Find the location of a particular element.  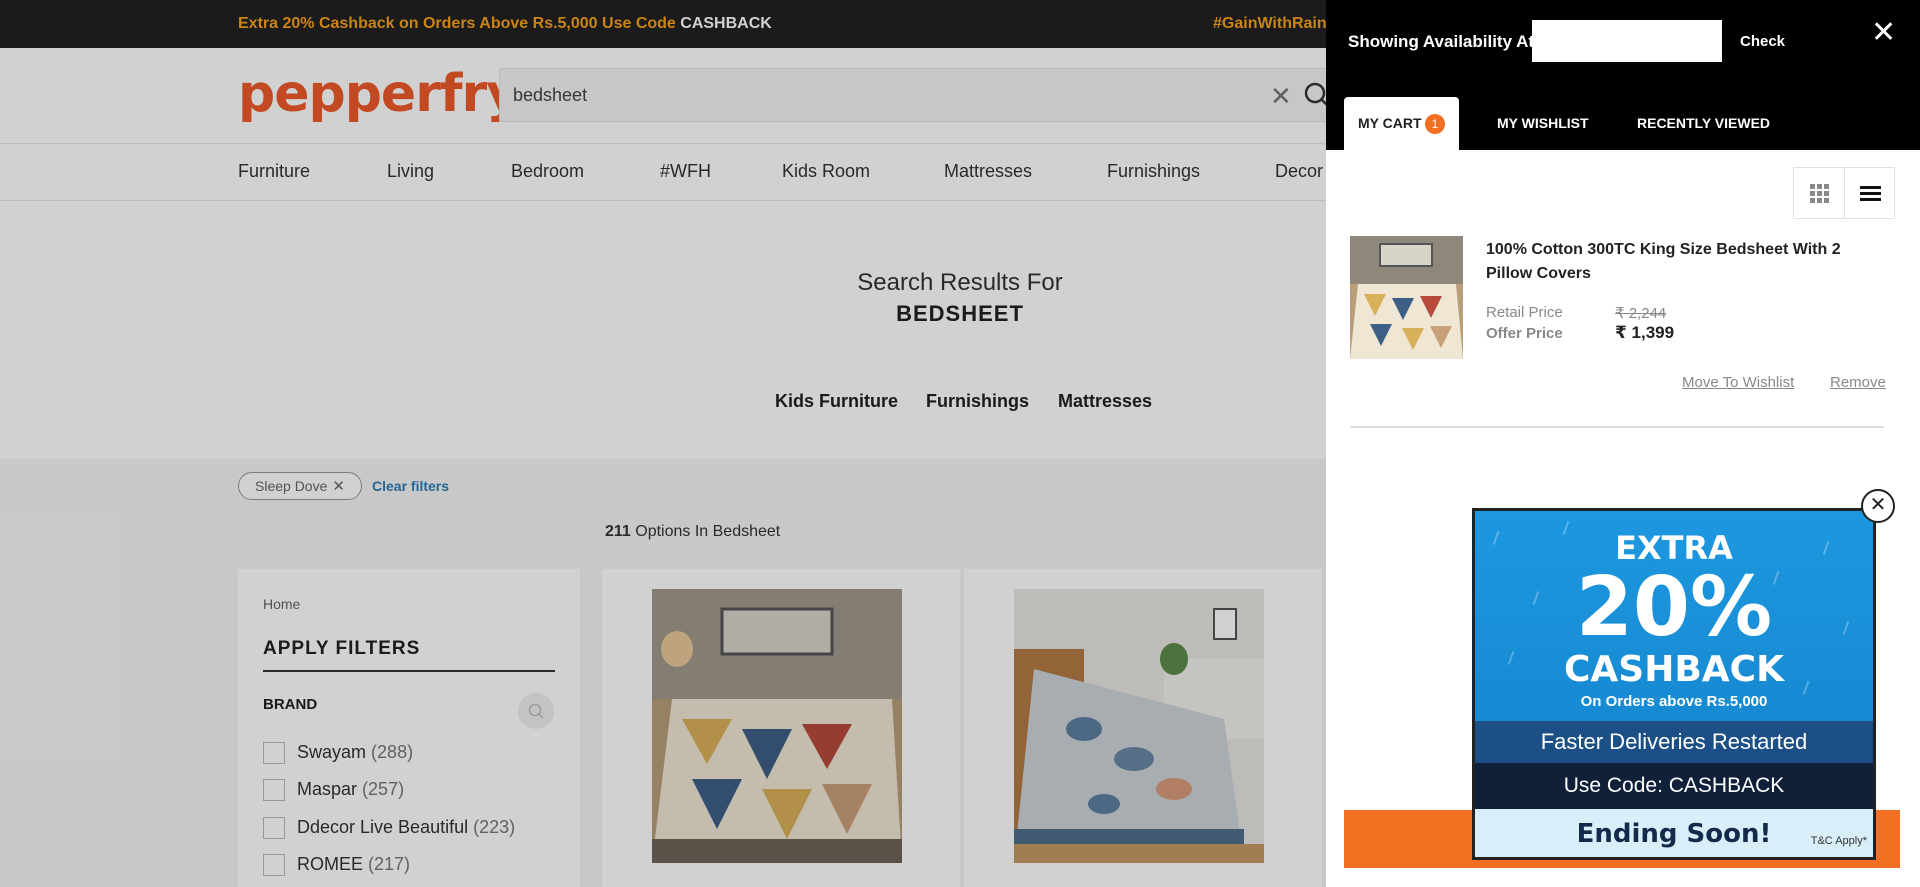

remove-link: Remove is located at coordinates (1858, 382).